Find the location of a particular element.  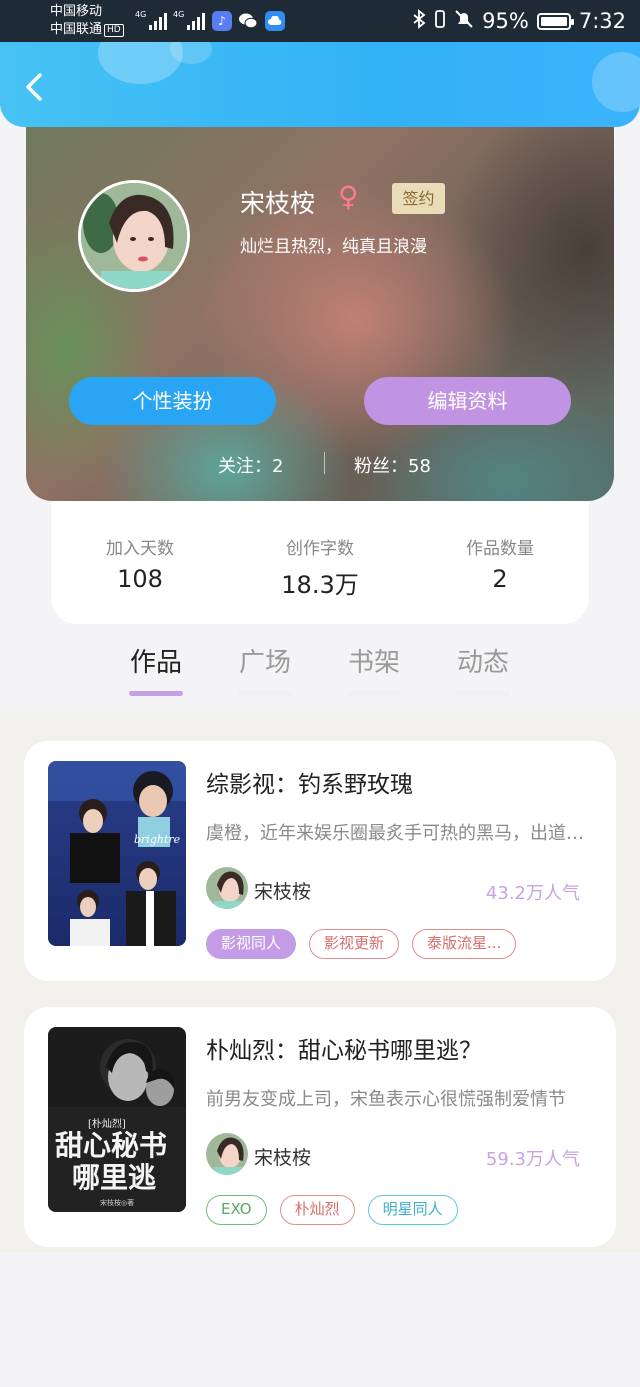

tag: 朴灿烈 is located at coordinates (317, 1210).